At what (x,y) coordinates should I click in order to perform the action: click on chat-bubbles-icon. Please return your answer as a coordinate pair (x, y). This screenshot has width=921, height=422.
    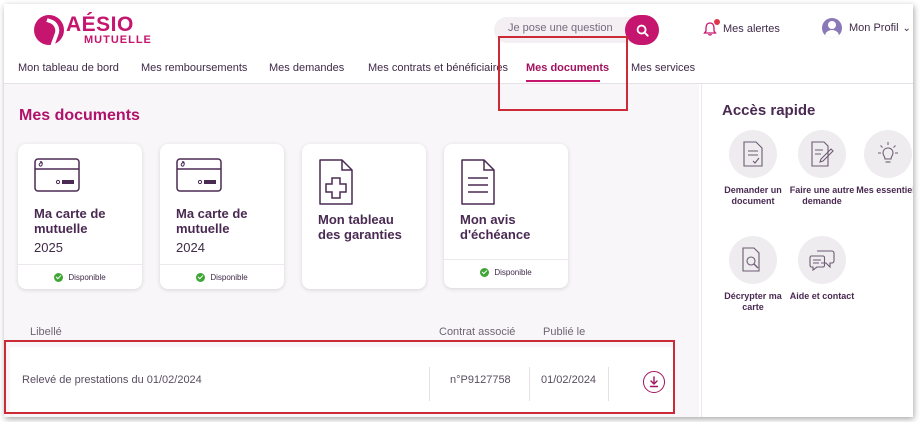
    Looking at the image, I should click on (822, 261).